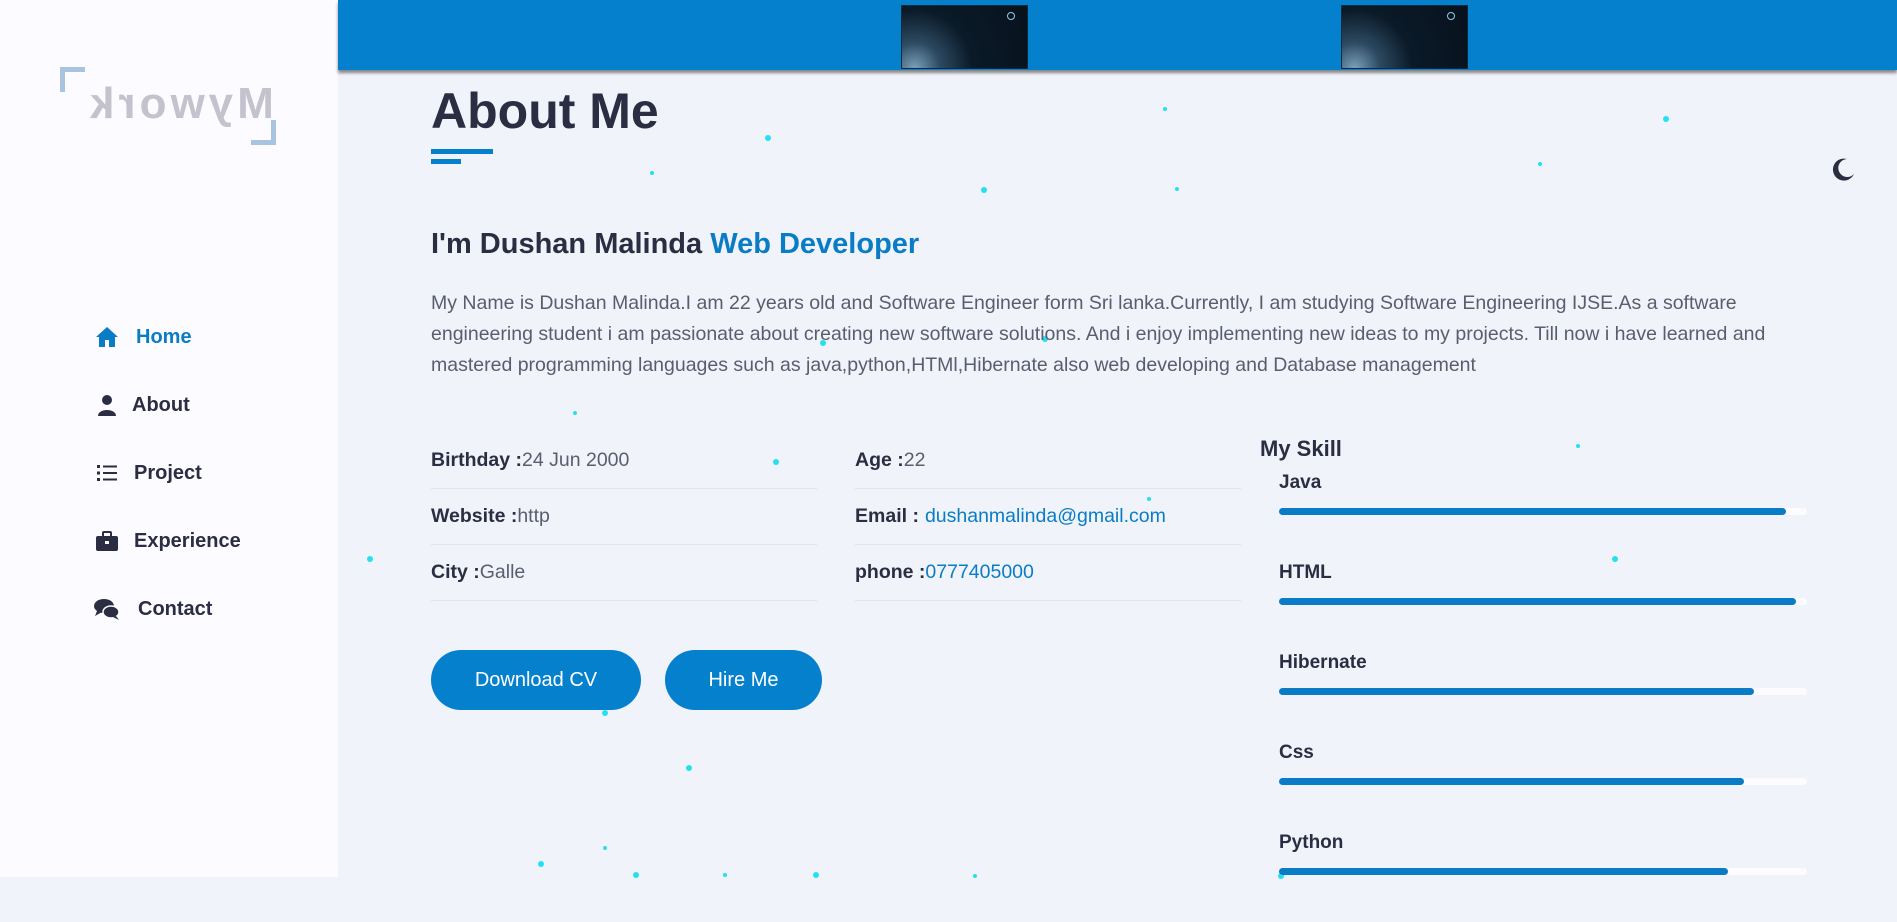 Image resolution: width=1897 pixels, height=922 pixels. What do you see at coordinates (1301, 448) in the screenshot?
I see `skills-title: My Skill` at bounding box center [1301, 448].